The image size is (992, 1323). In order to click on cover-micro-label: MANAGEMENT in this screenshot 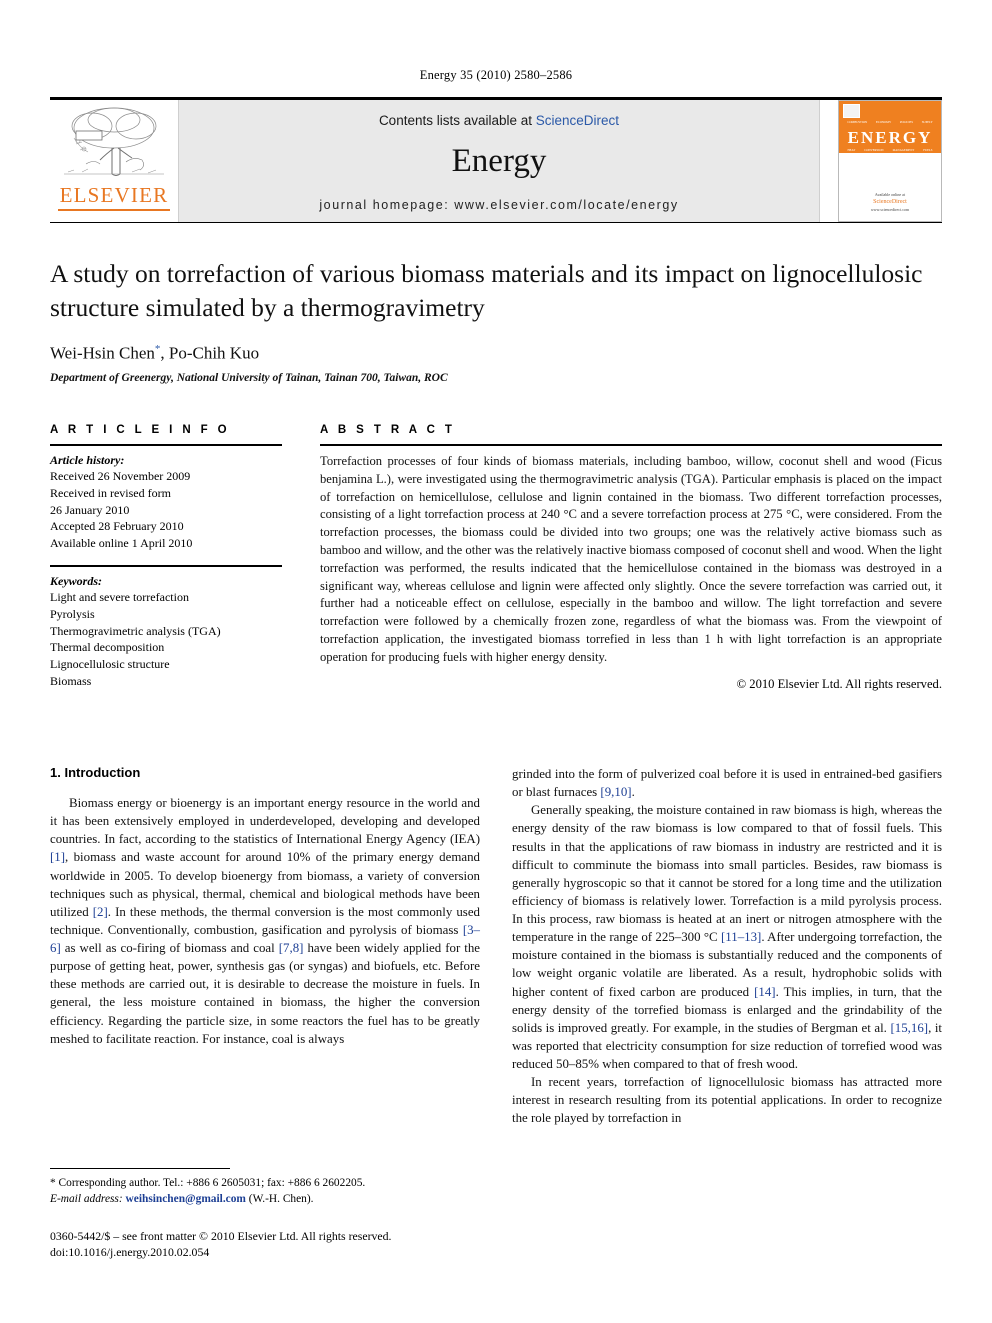, I will do `click(903, 150)`.